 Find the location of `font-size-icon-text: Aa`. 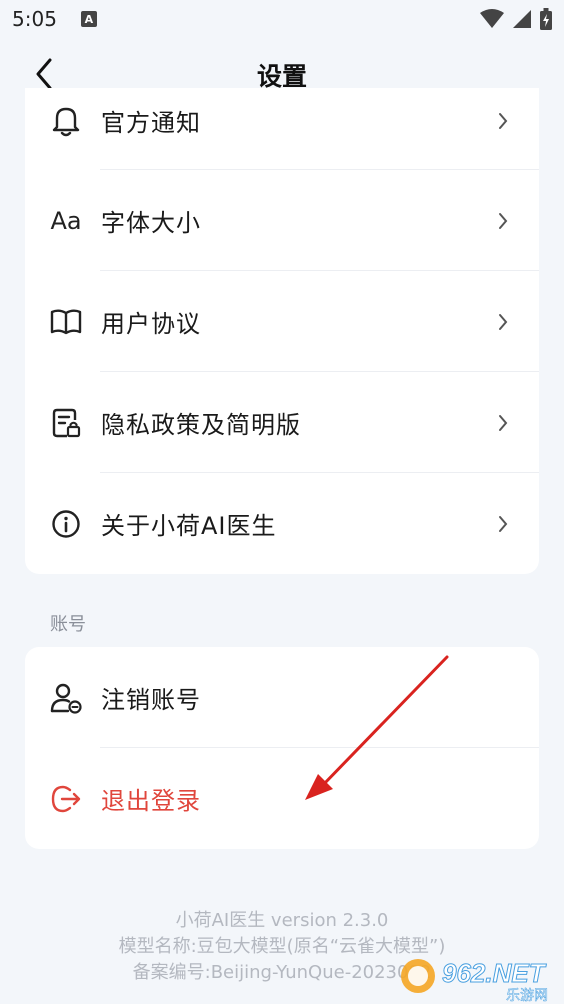

font-size-icon-text: Aa is located at coordinates (66, 220).